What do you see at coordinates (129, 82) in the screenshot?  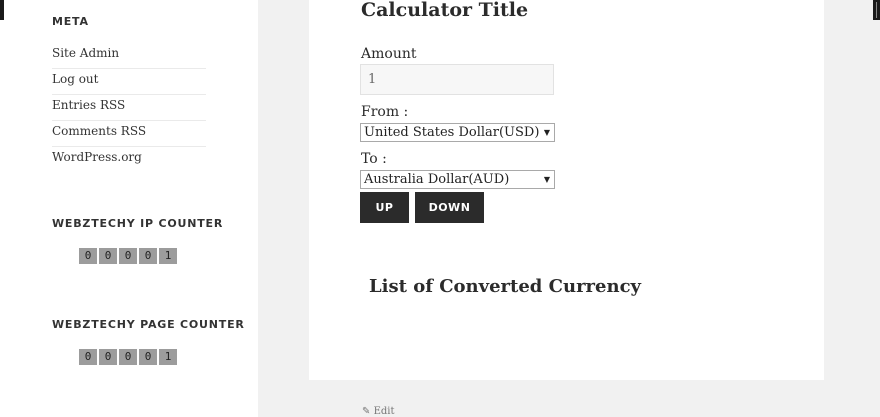 I see `meta-link-item: Log out` at bounding box center [129, 82].